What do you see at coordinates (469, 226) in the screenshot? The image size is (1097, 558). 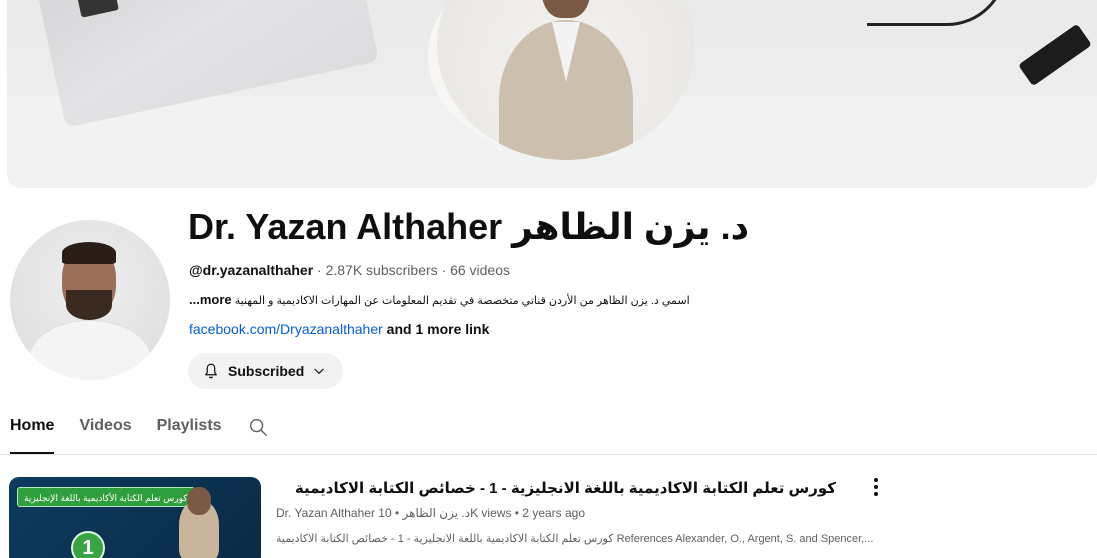 I see `channel-name: Dr. Yazan Althaher د. يزن الظاهر` at bounding box center [469, 226].